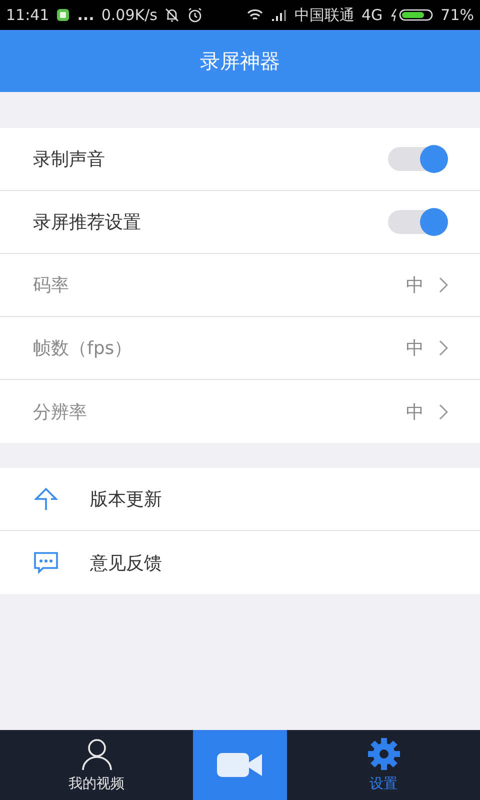  I want to click on app-title: 录屏神器, so click(240, 61).